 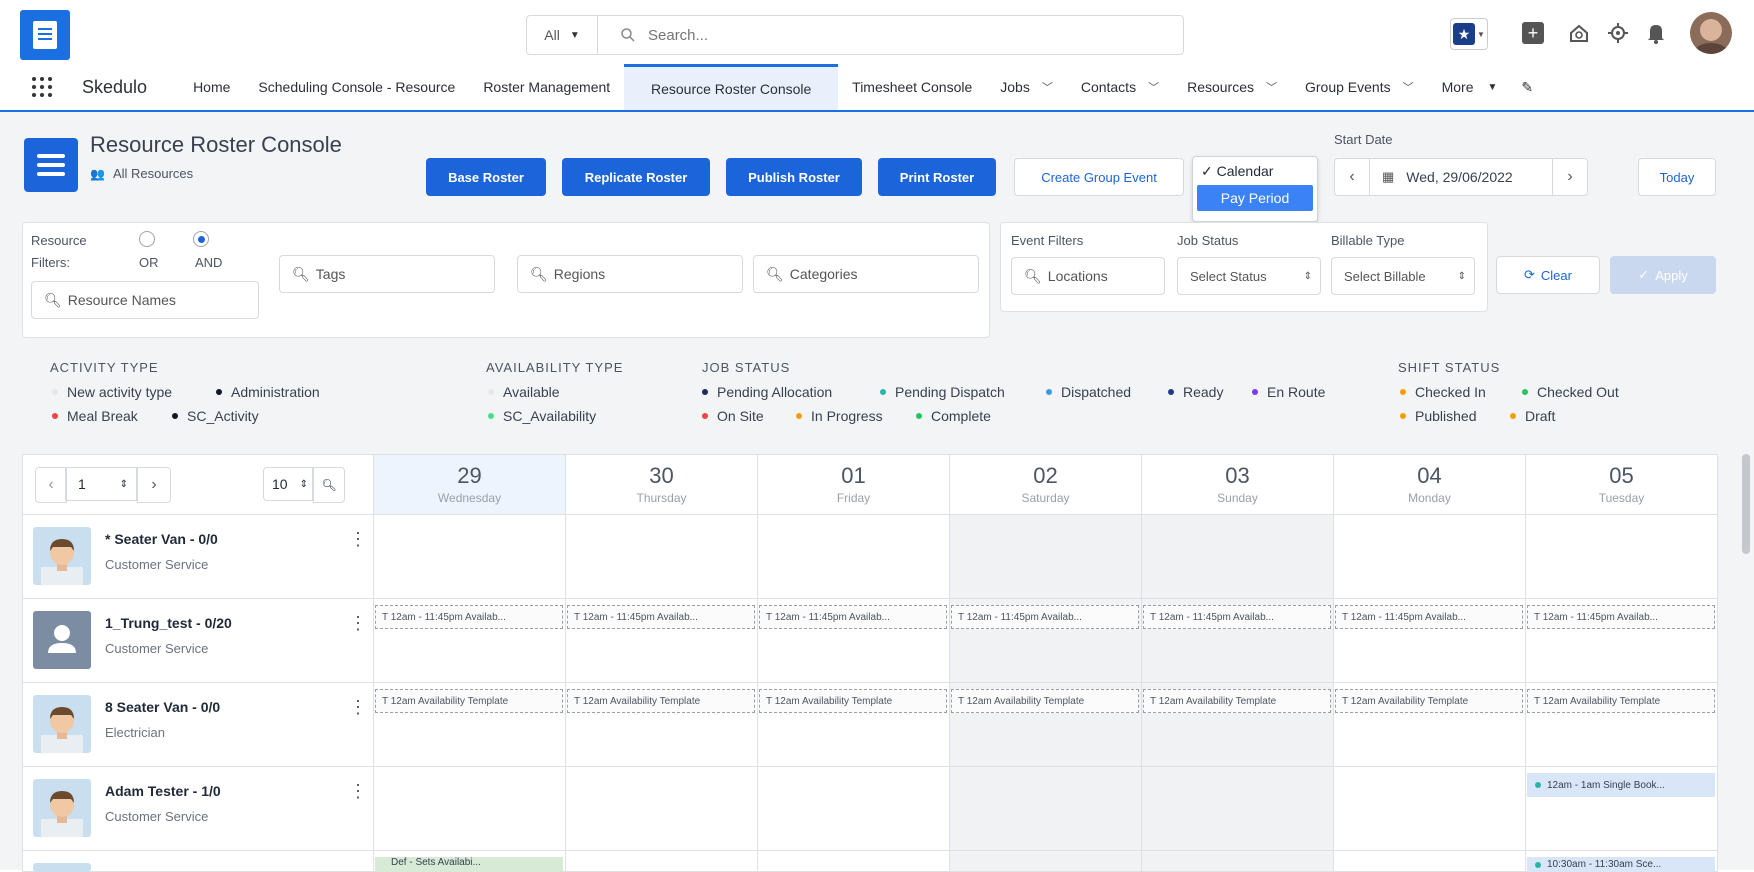 What do you see at coordinates (208, 87) in the screenshot?
I see `nav-home: Home` at bounding box center [208, 87].